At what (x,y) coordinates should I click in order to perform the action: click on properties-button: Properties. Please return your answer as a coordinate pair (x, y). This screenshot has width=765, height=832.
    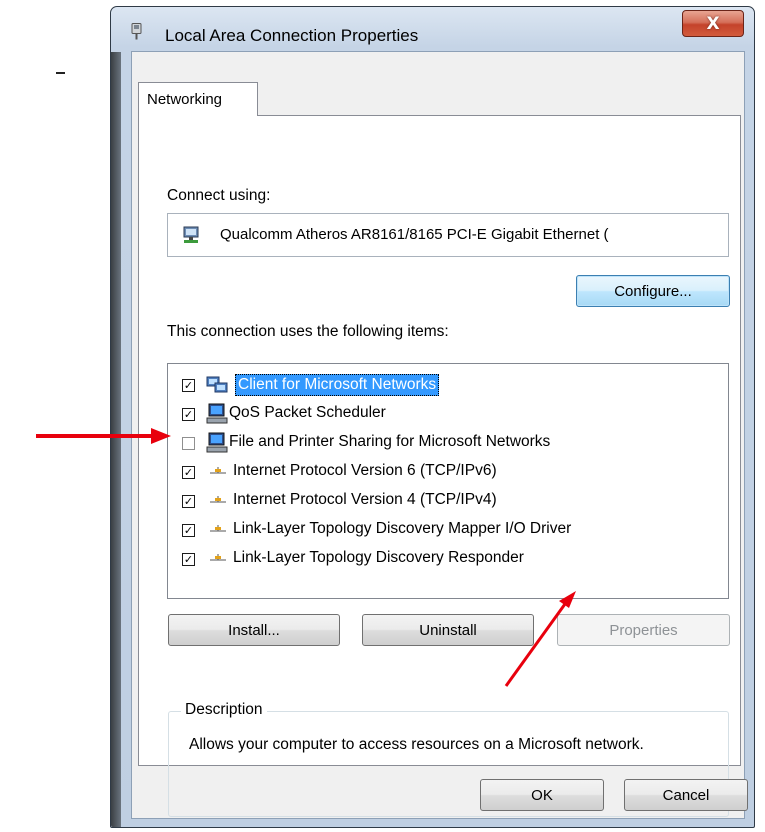
    Looking at the image, I should click on (643, 630).